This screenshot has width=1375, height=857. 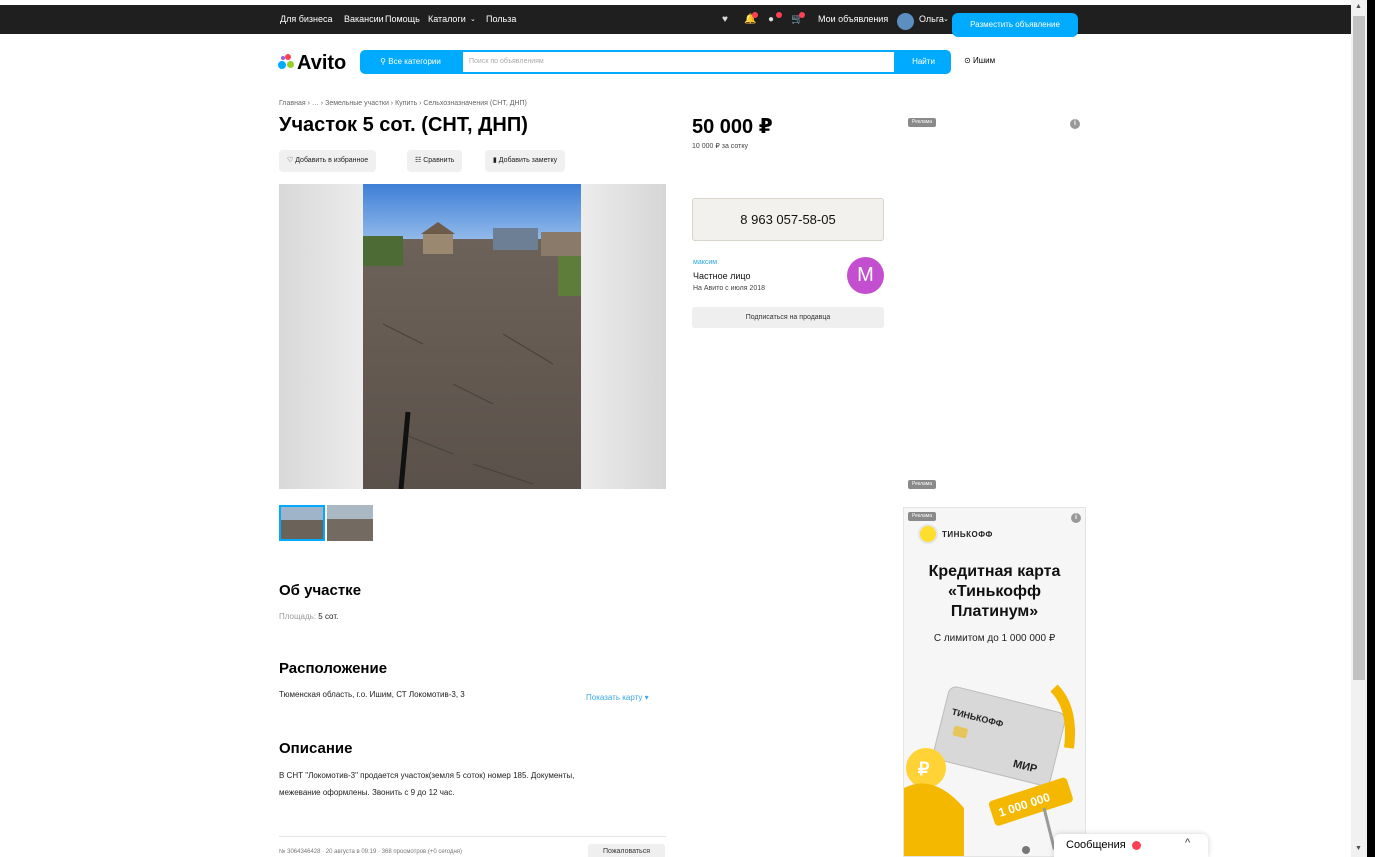 What do you see at coordinates (419, 160) in the screenshot?
I see `compare-icon: ☷` at bounding box center [419, 160].